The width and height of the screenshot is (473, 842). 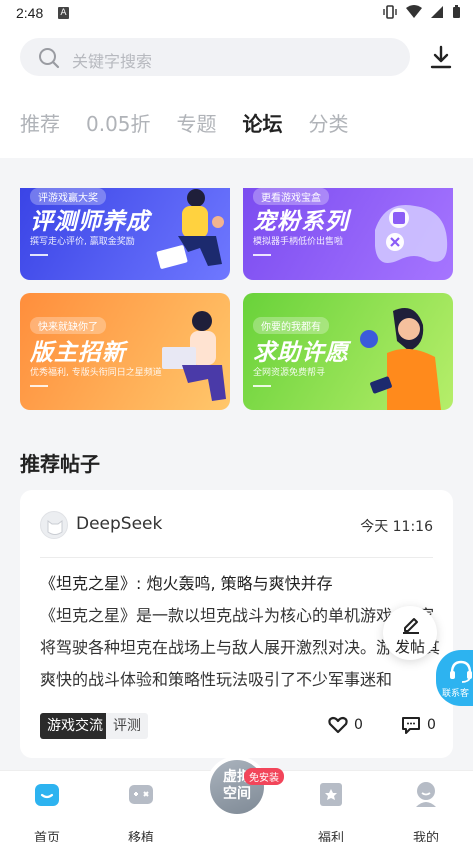 What do you see at coordinates (426, 794) in the screenshot?
I see `profile-icon` at bounding box center [426, 794].